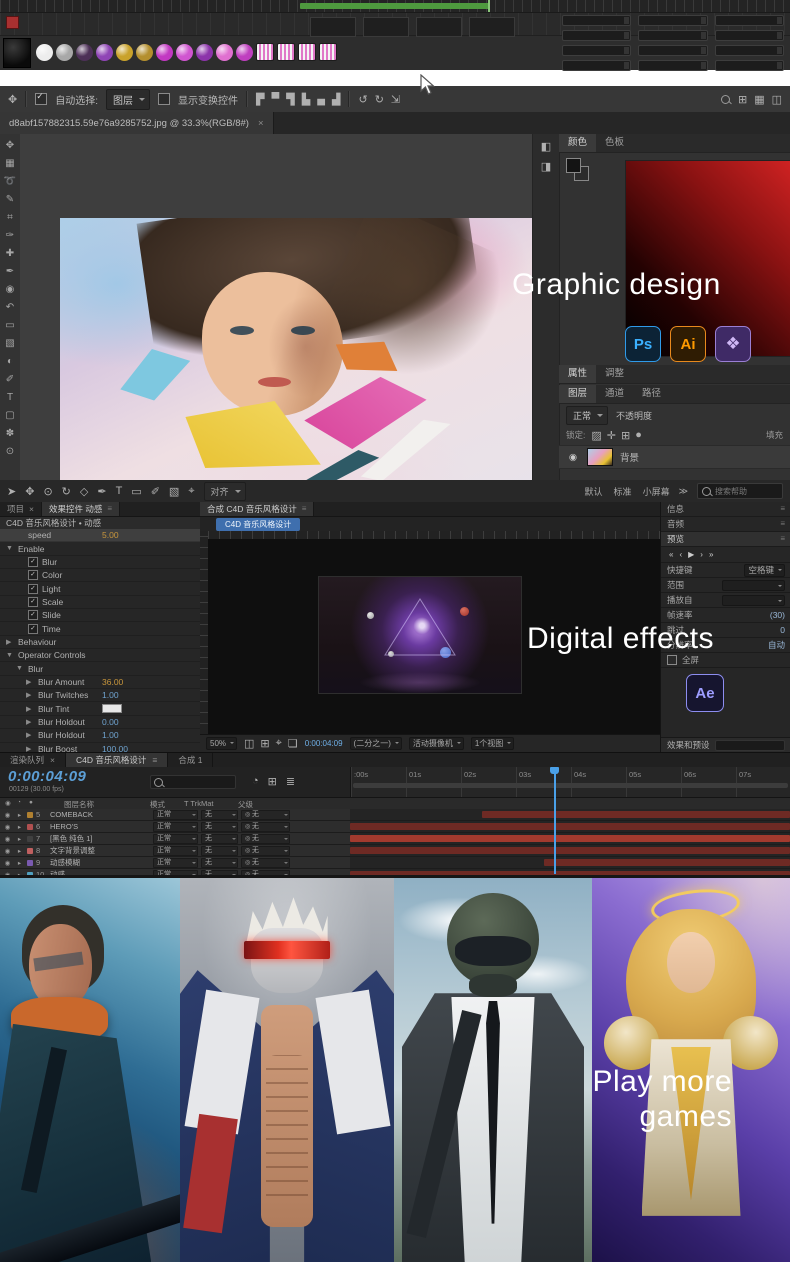  What do you see at coordinates (100, 723) in the screenshot?
I see `effect-row: ▶ Blur Holdout 0.00` at bounding box center [100, 723].